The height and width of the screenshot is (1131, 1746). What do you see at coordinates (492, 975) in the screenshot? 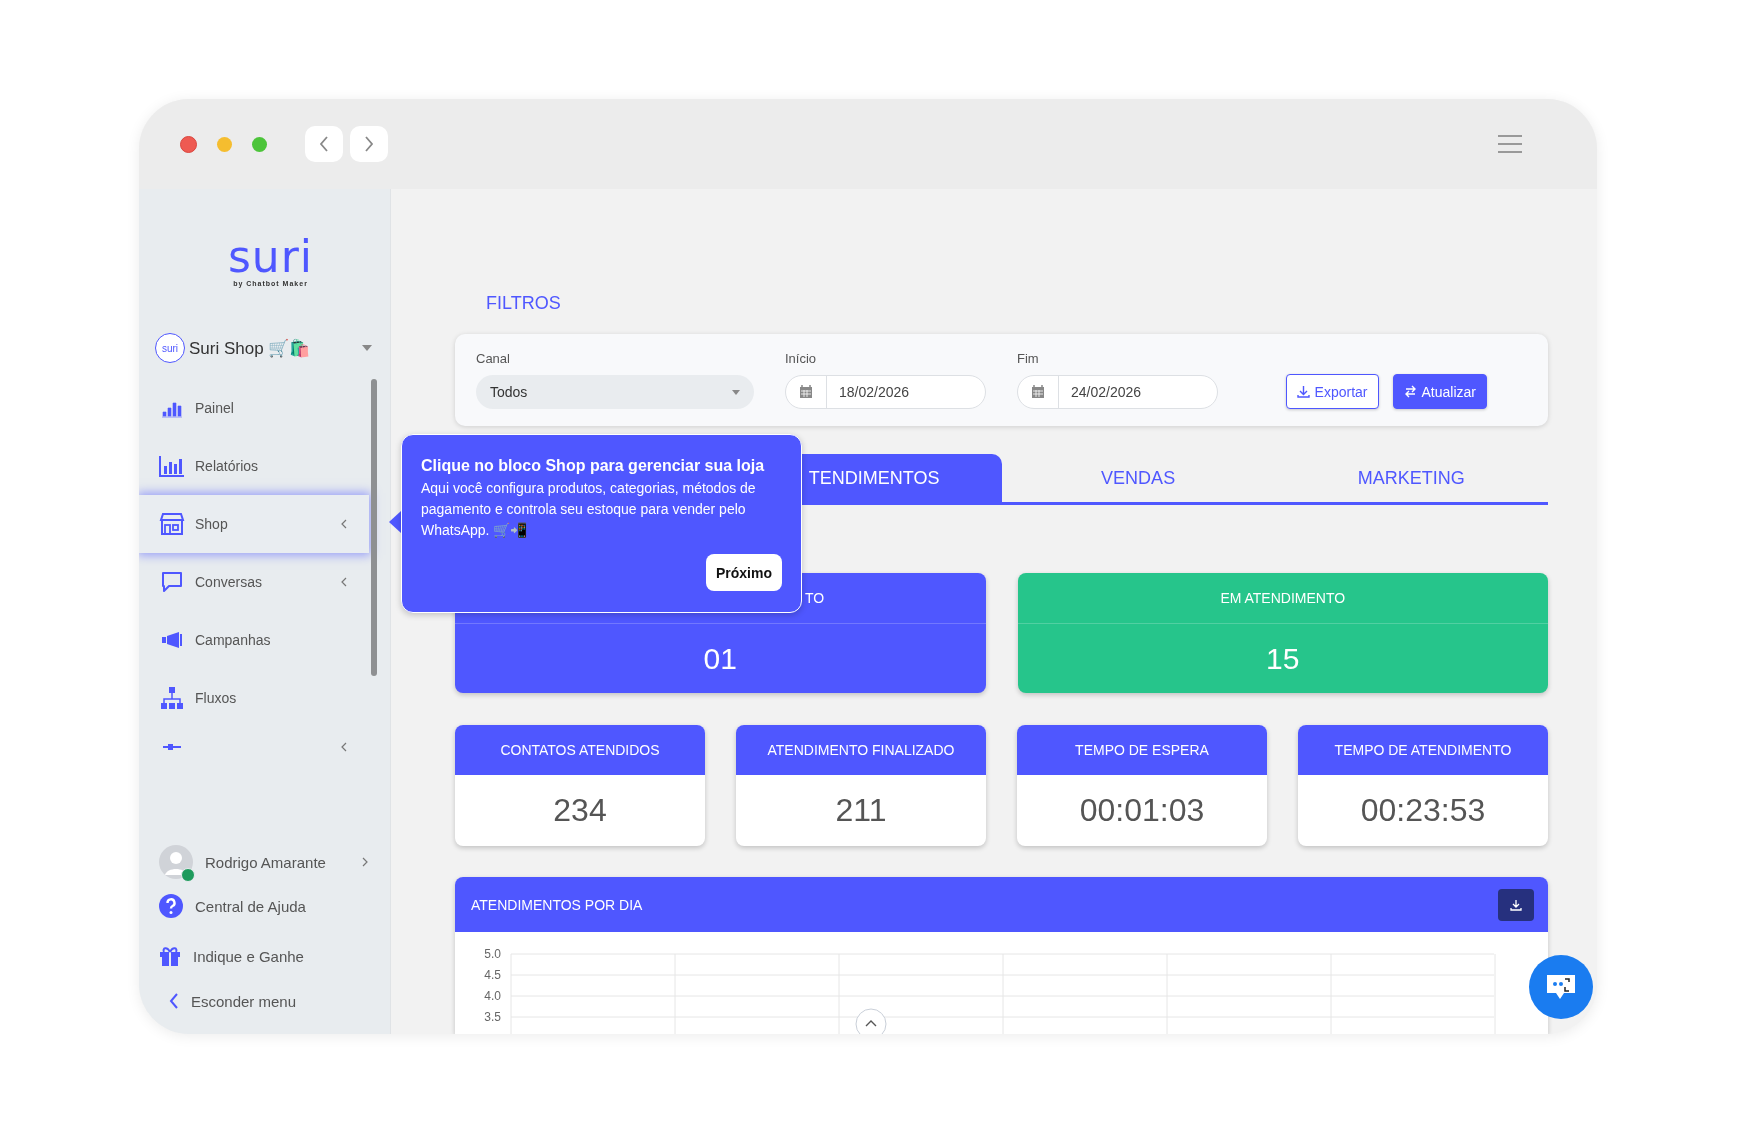
I see `axis-tick-label: 4.5` at bounding box center [492, 975].